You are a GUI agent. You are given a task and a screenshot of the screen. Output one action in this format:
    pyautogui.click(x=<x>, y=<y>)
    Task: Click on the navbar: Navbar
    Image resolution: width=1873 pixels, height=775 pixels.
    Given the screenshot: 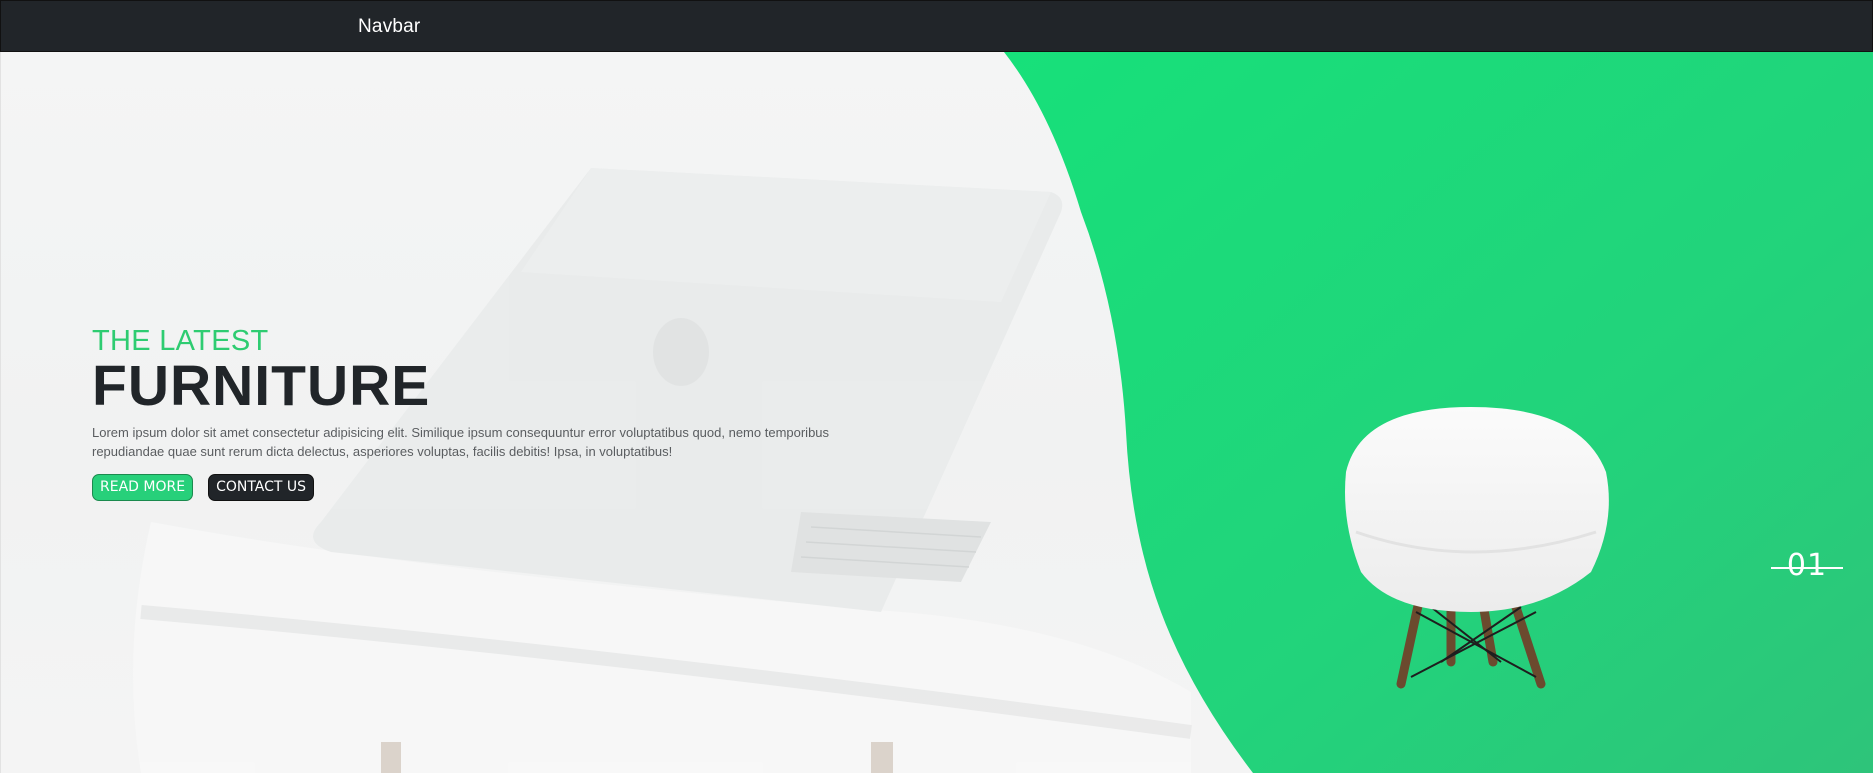 What is the action you would take?
    pyautogui.click(x=936, y=26)
    